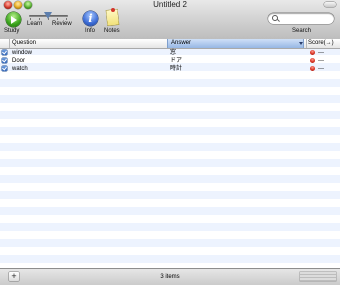 The width and height of the screenshot is (340, 285). Describe the element at coordinates (20, 69) in the screenshot. I see `question-cell: watch` at that location.